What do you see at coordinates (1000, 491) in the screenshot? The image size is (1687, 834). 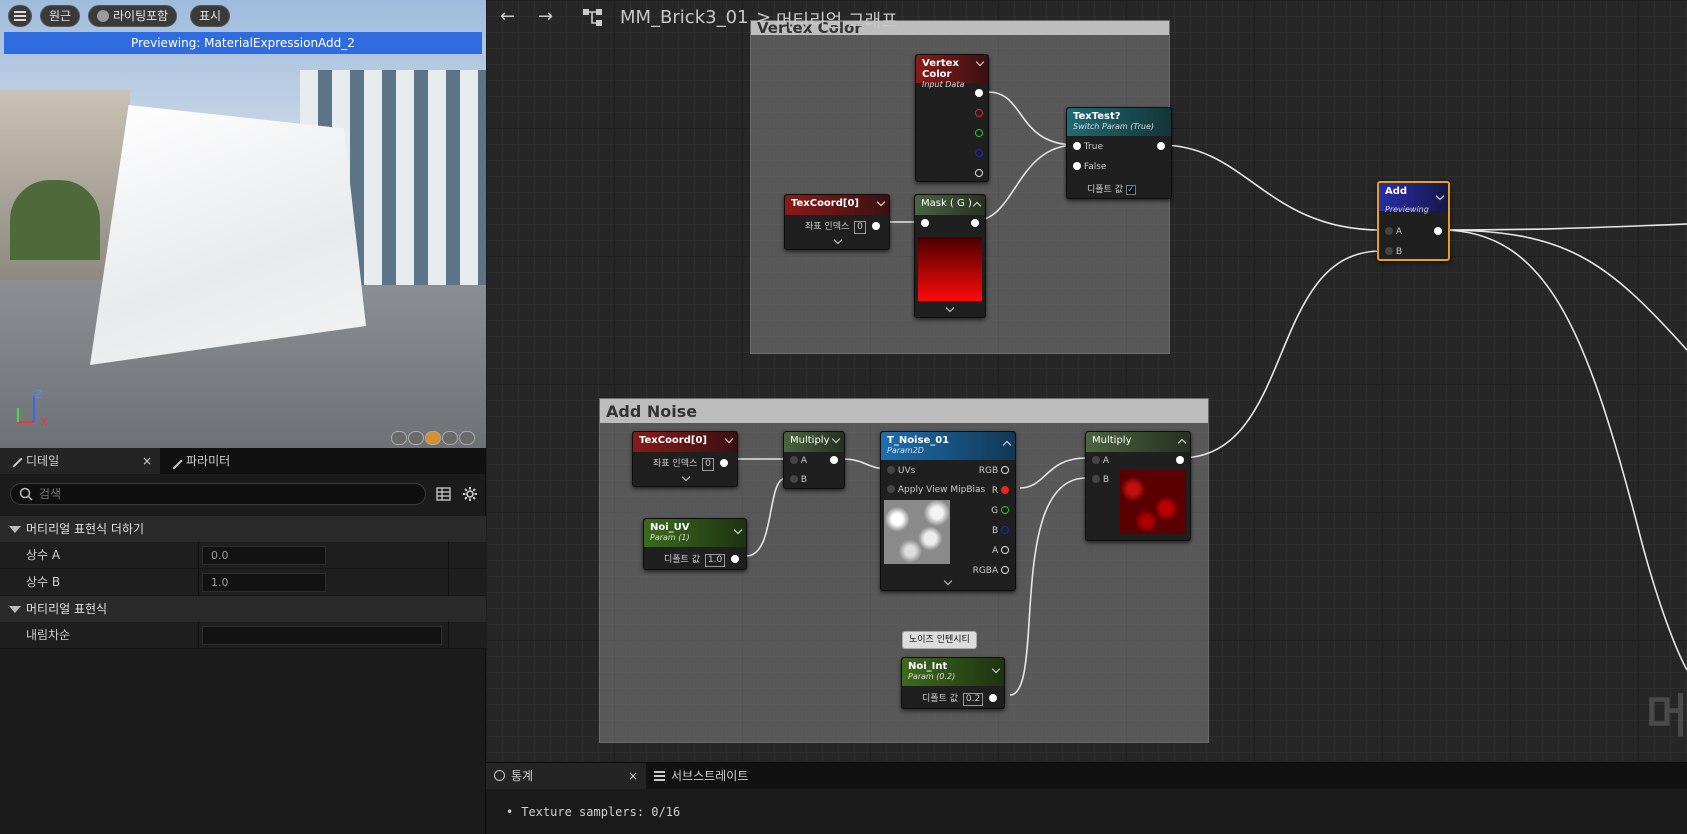 I see `output-pin-r: R` at bounding box center [1000, 491].